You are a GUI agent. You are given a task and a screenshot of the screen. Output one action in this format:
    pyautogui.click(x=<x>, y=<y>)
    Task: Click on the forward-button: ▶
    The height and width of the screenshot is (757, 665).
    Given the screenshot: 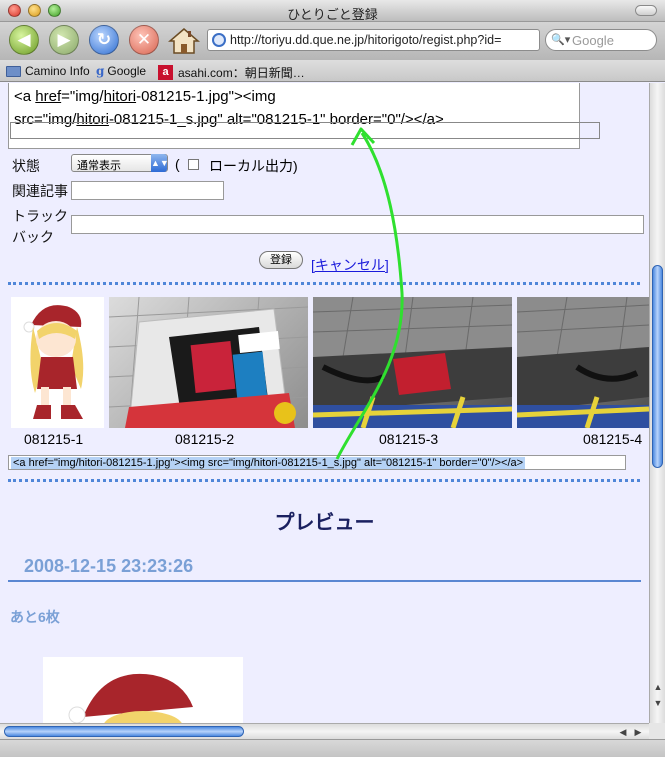 What is the action you would take?
    pyautogui.click(x=64, y=40)
    